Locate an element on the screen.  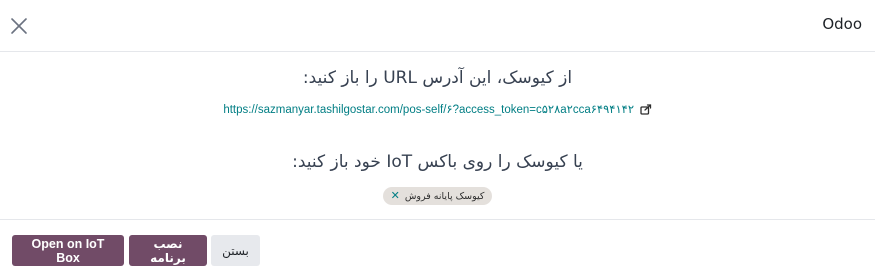
iot-device-tag: کیوسک پایانه فروش ✕ is located at coordinates (437, 196).